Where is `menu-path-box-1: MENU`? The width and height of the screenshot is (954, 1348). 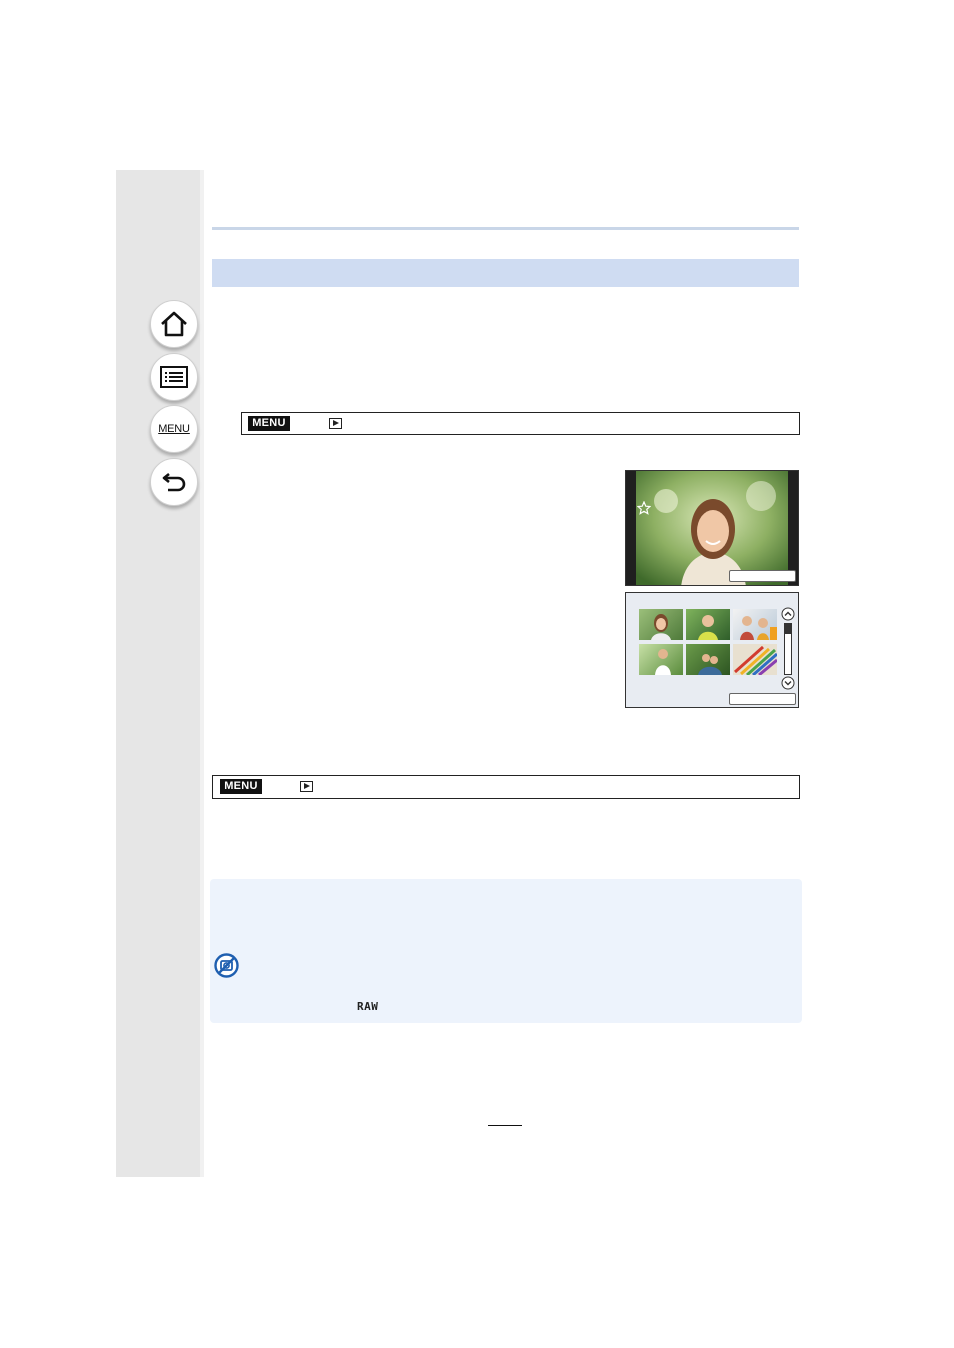 menu-path-box-1: MENU is located at coordinates (520, 423).